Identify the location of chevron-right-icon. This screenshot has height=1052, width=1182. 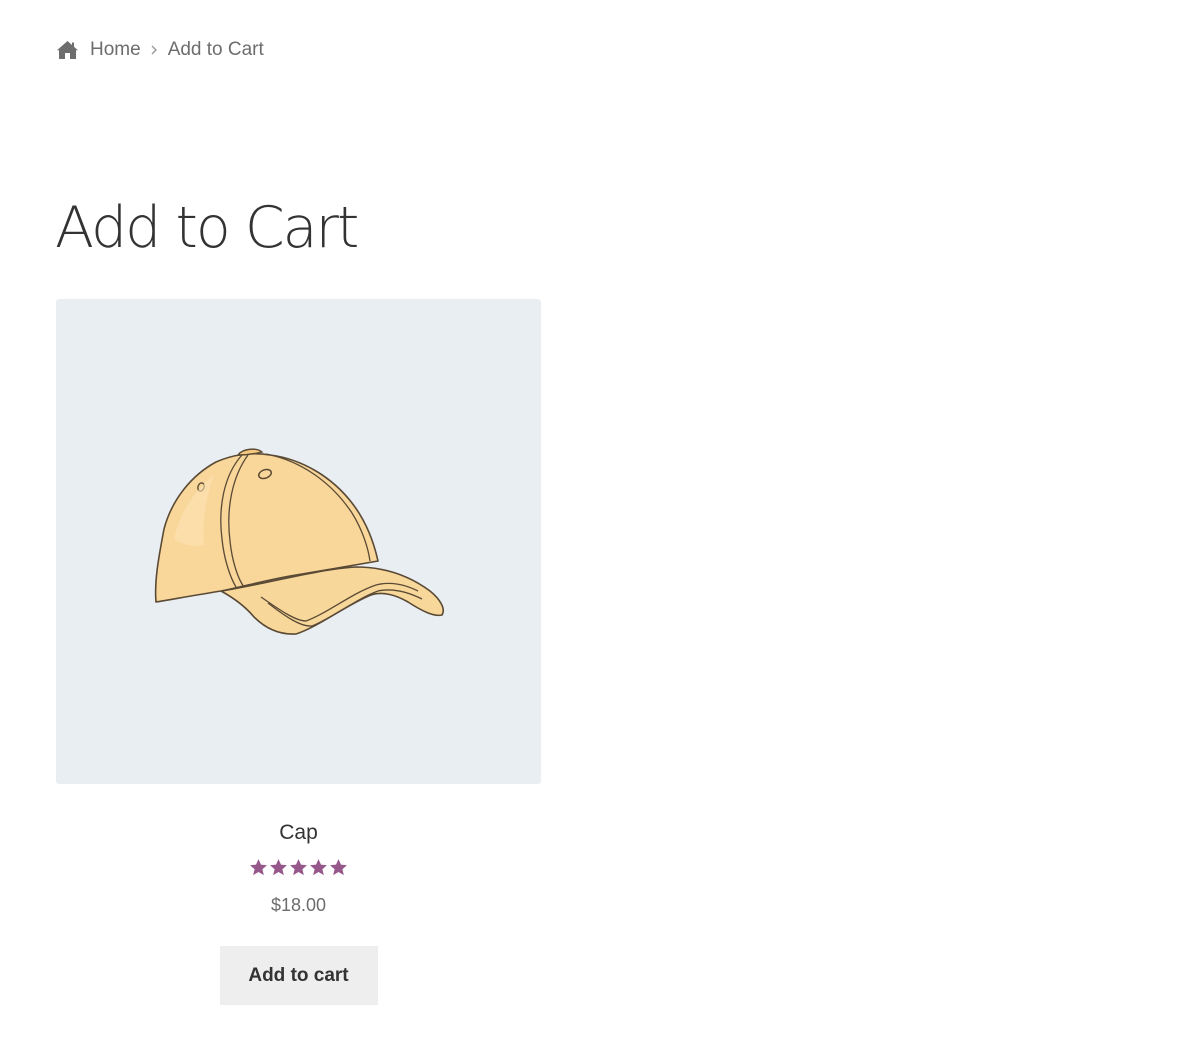
(154, 50).